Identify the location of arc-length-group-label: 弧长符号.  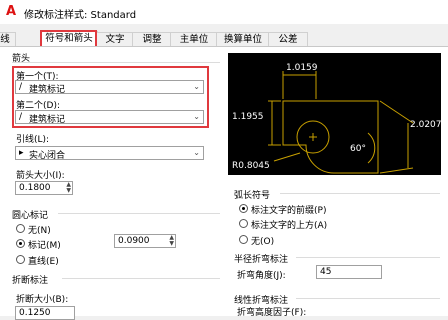
(252, 196).